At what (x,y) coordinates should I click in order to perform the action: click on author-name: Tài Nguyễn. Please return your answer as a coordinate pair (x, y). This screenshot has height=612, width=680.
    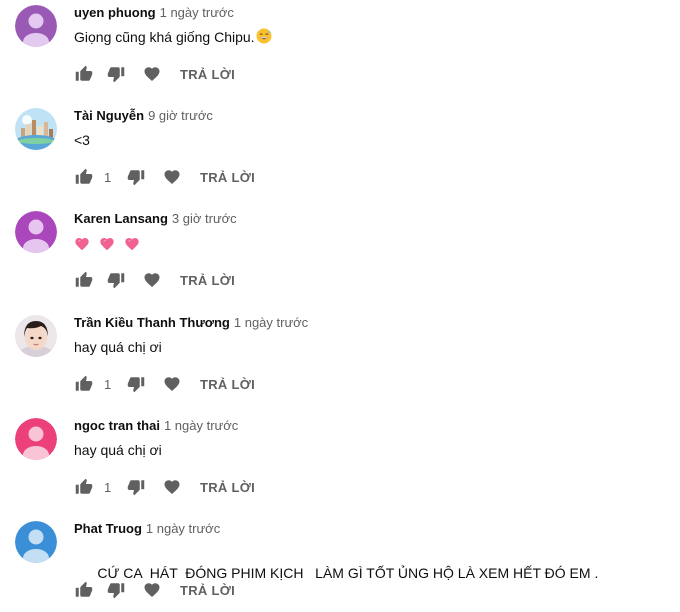
    Looking at the image, I should click on (109, 115).